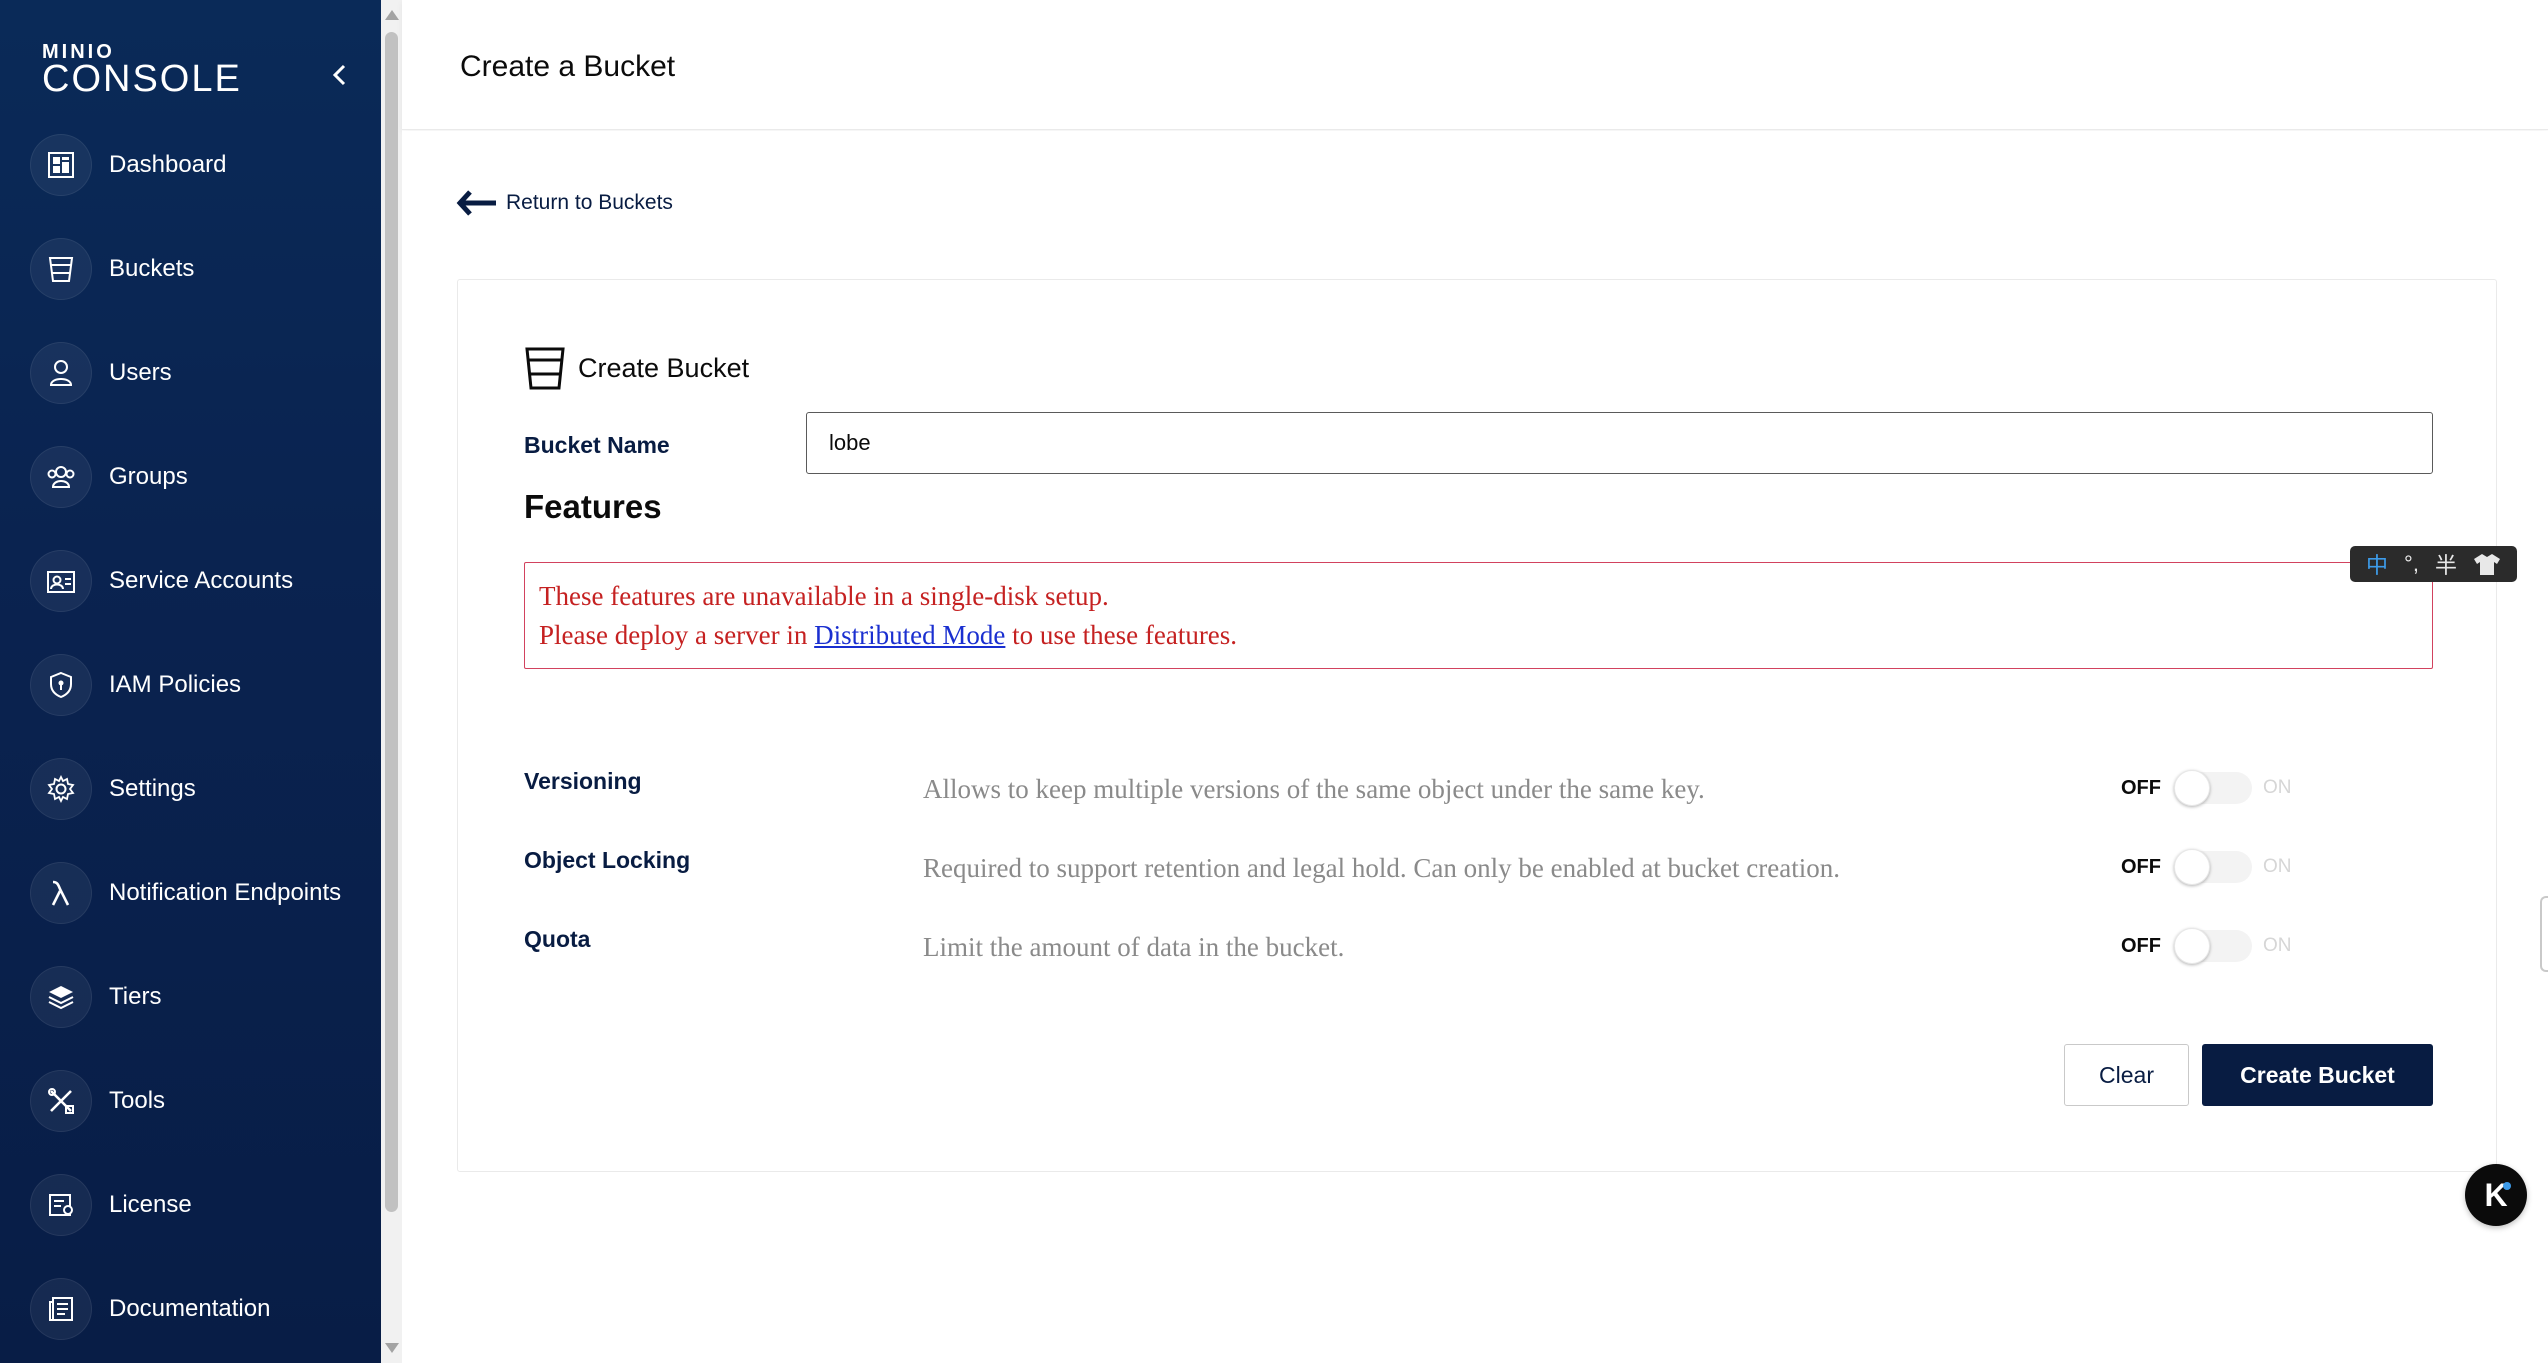 The image size is (2548, 1363). I want to click on side-edge-tab, so click(2544, 934).